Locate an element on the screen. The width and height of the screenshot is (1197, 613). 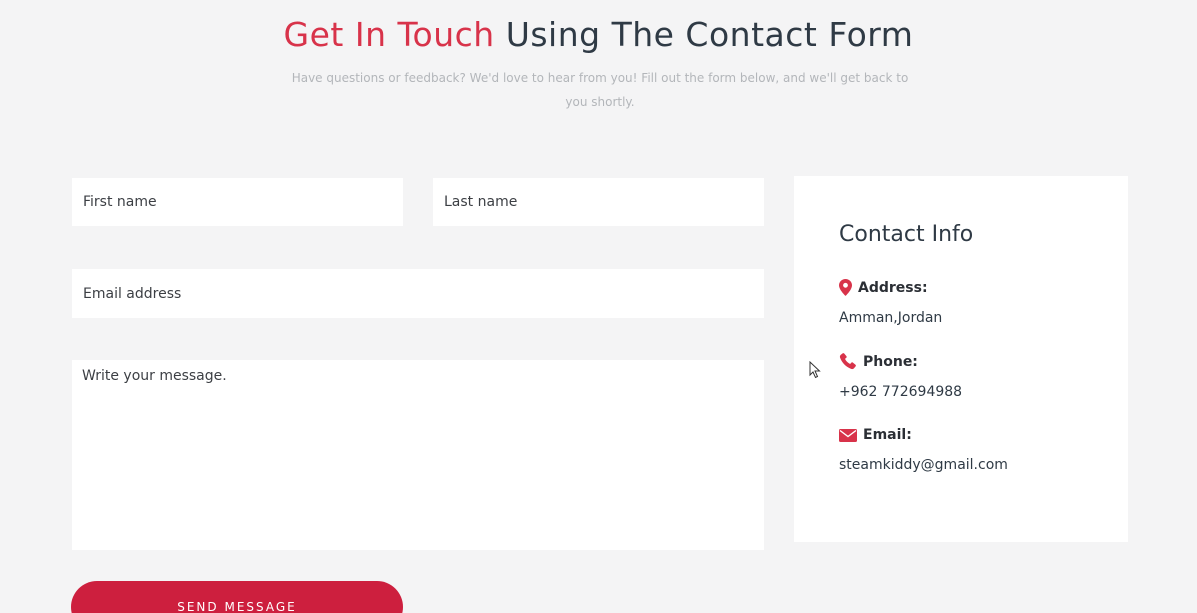
email-input is located at coordinates (418, 293).